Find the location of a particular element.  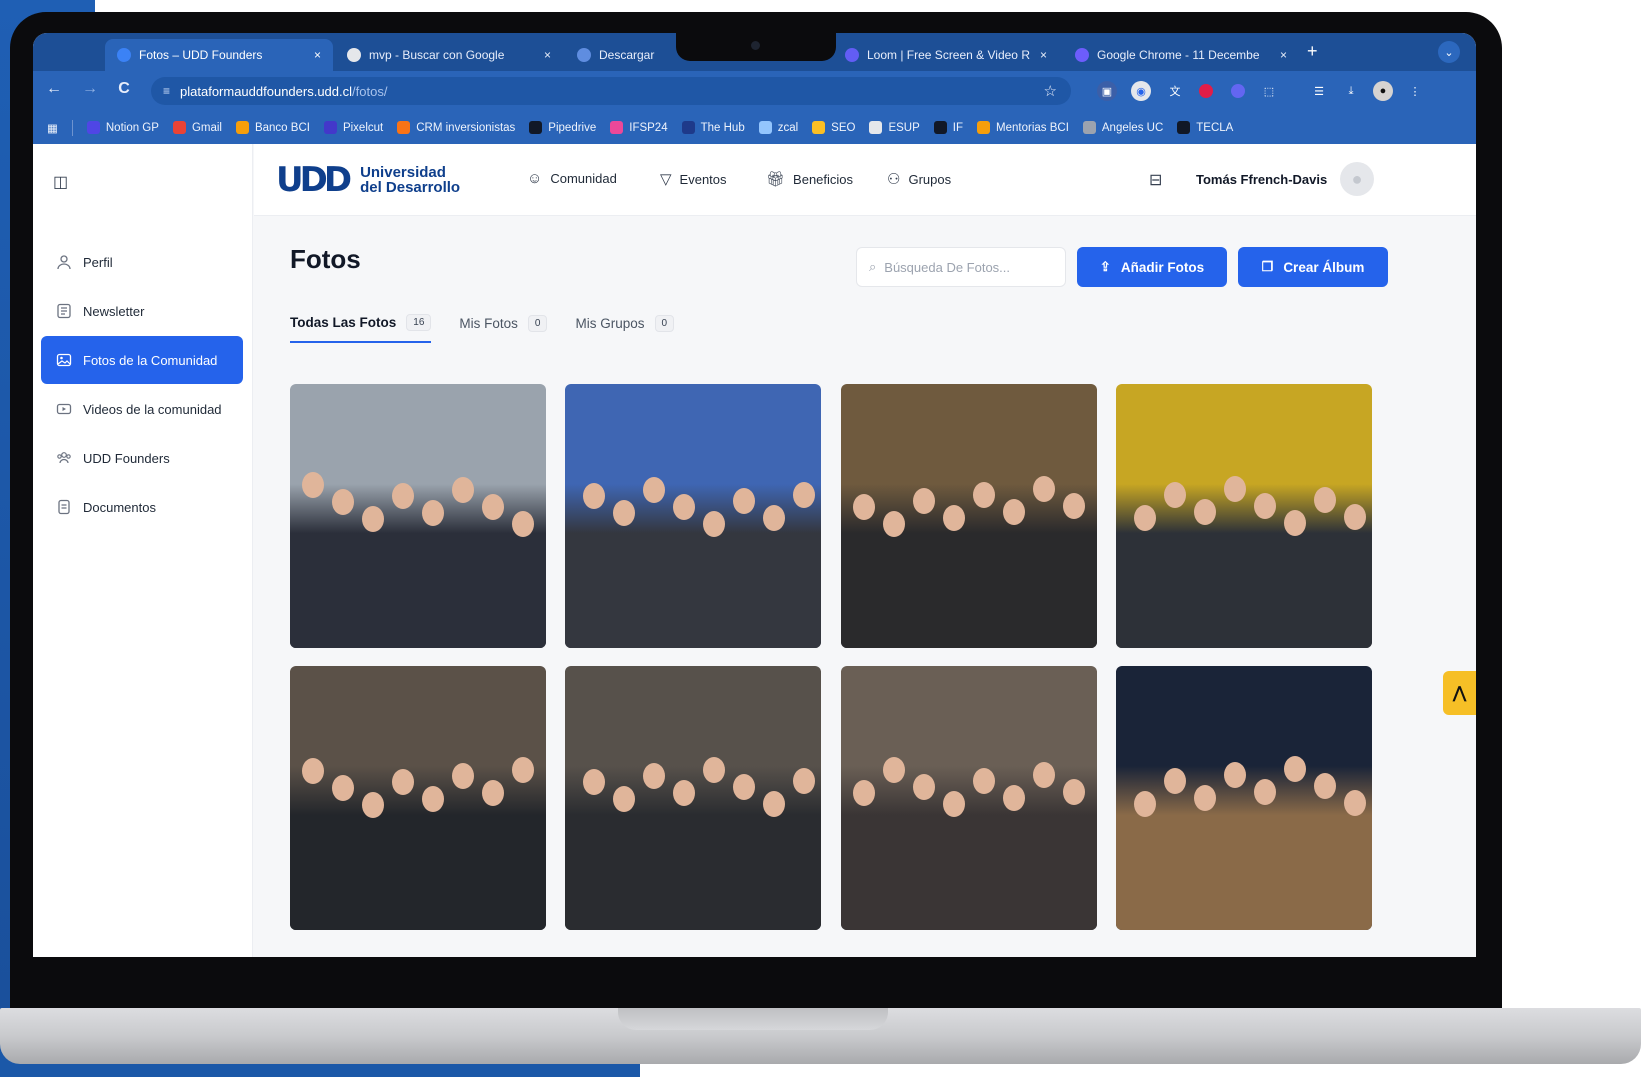

sidebar-toggle-icon: ◫ is located at coordinates (60, 182).